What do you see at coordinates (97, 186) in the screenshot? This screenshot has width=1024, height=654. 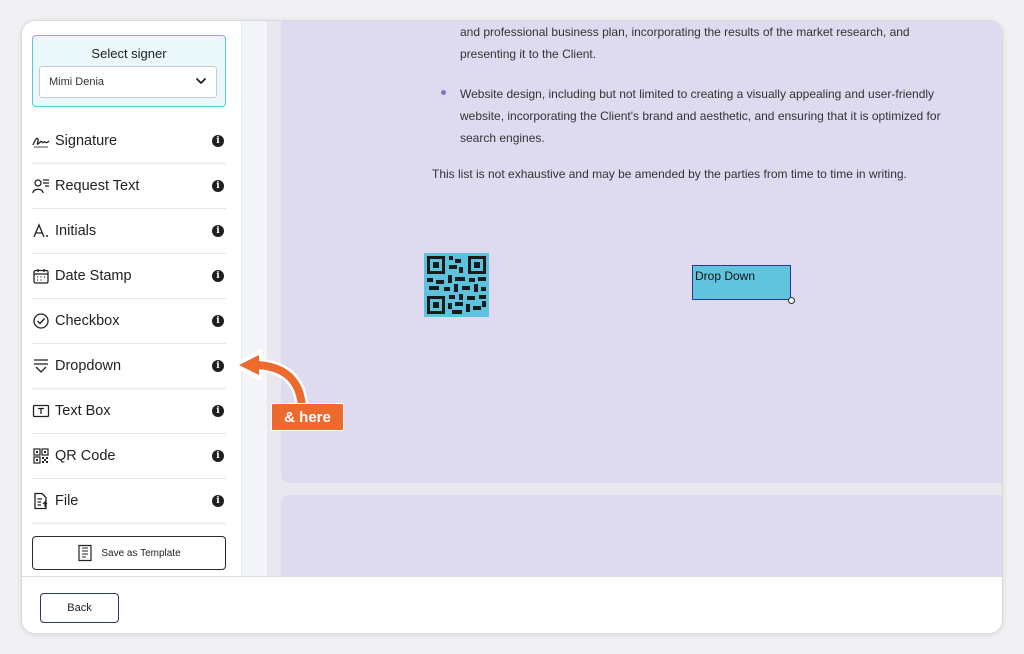 I see `tool-label: Request Text` at bounding box center [97, 186].